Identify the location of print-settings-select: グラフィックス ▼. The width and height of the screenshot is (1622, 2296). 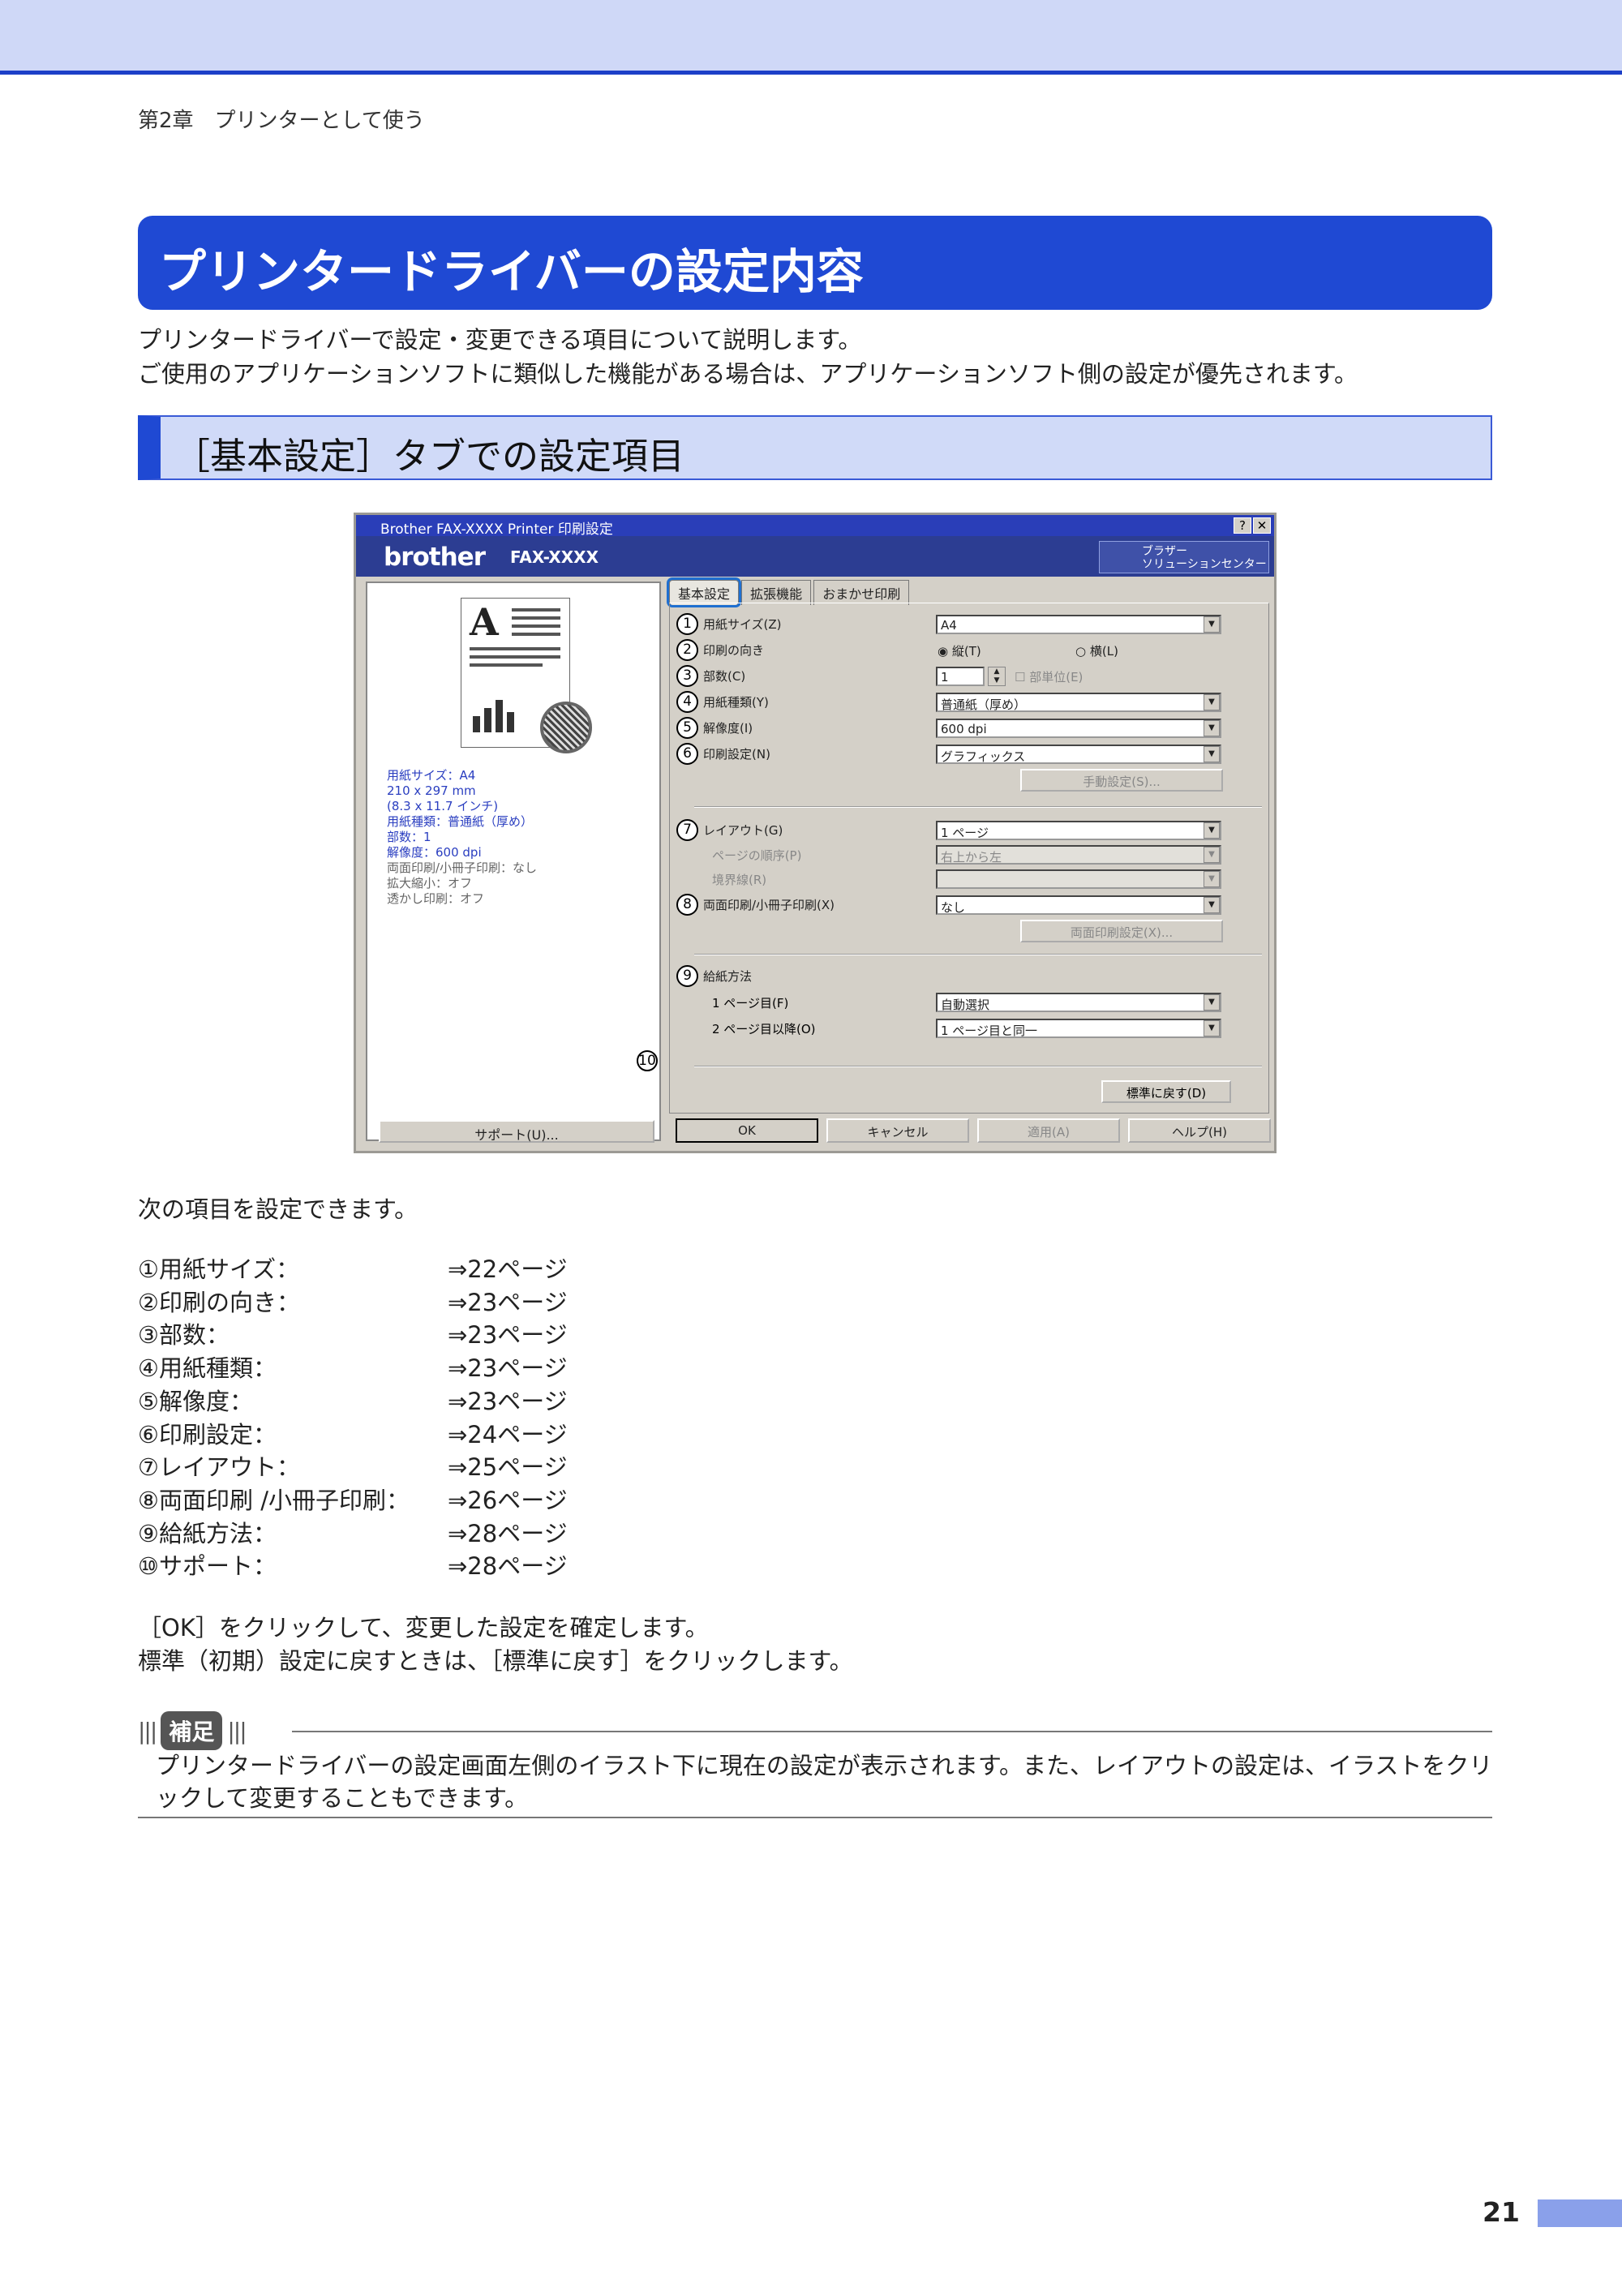
(1079, 754).